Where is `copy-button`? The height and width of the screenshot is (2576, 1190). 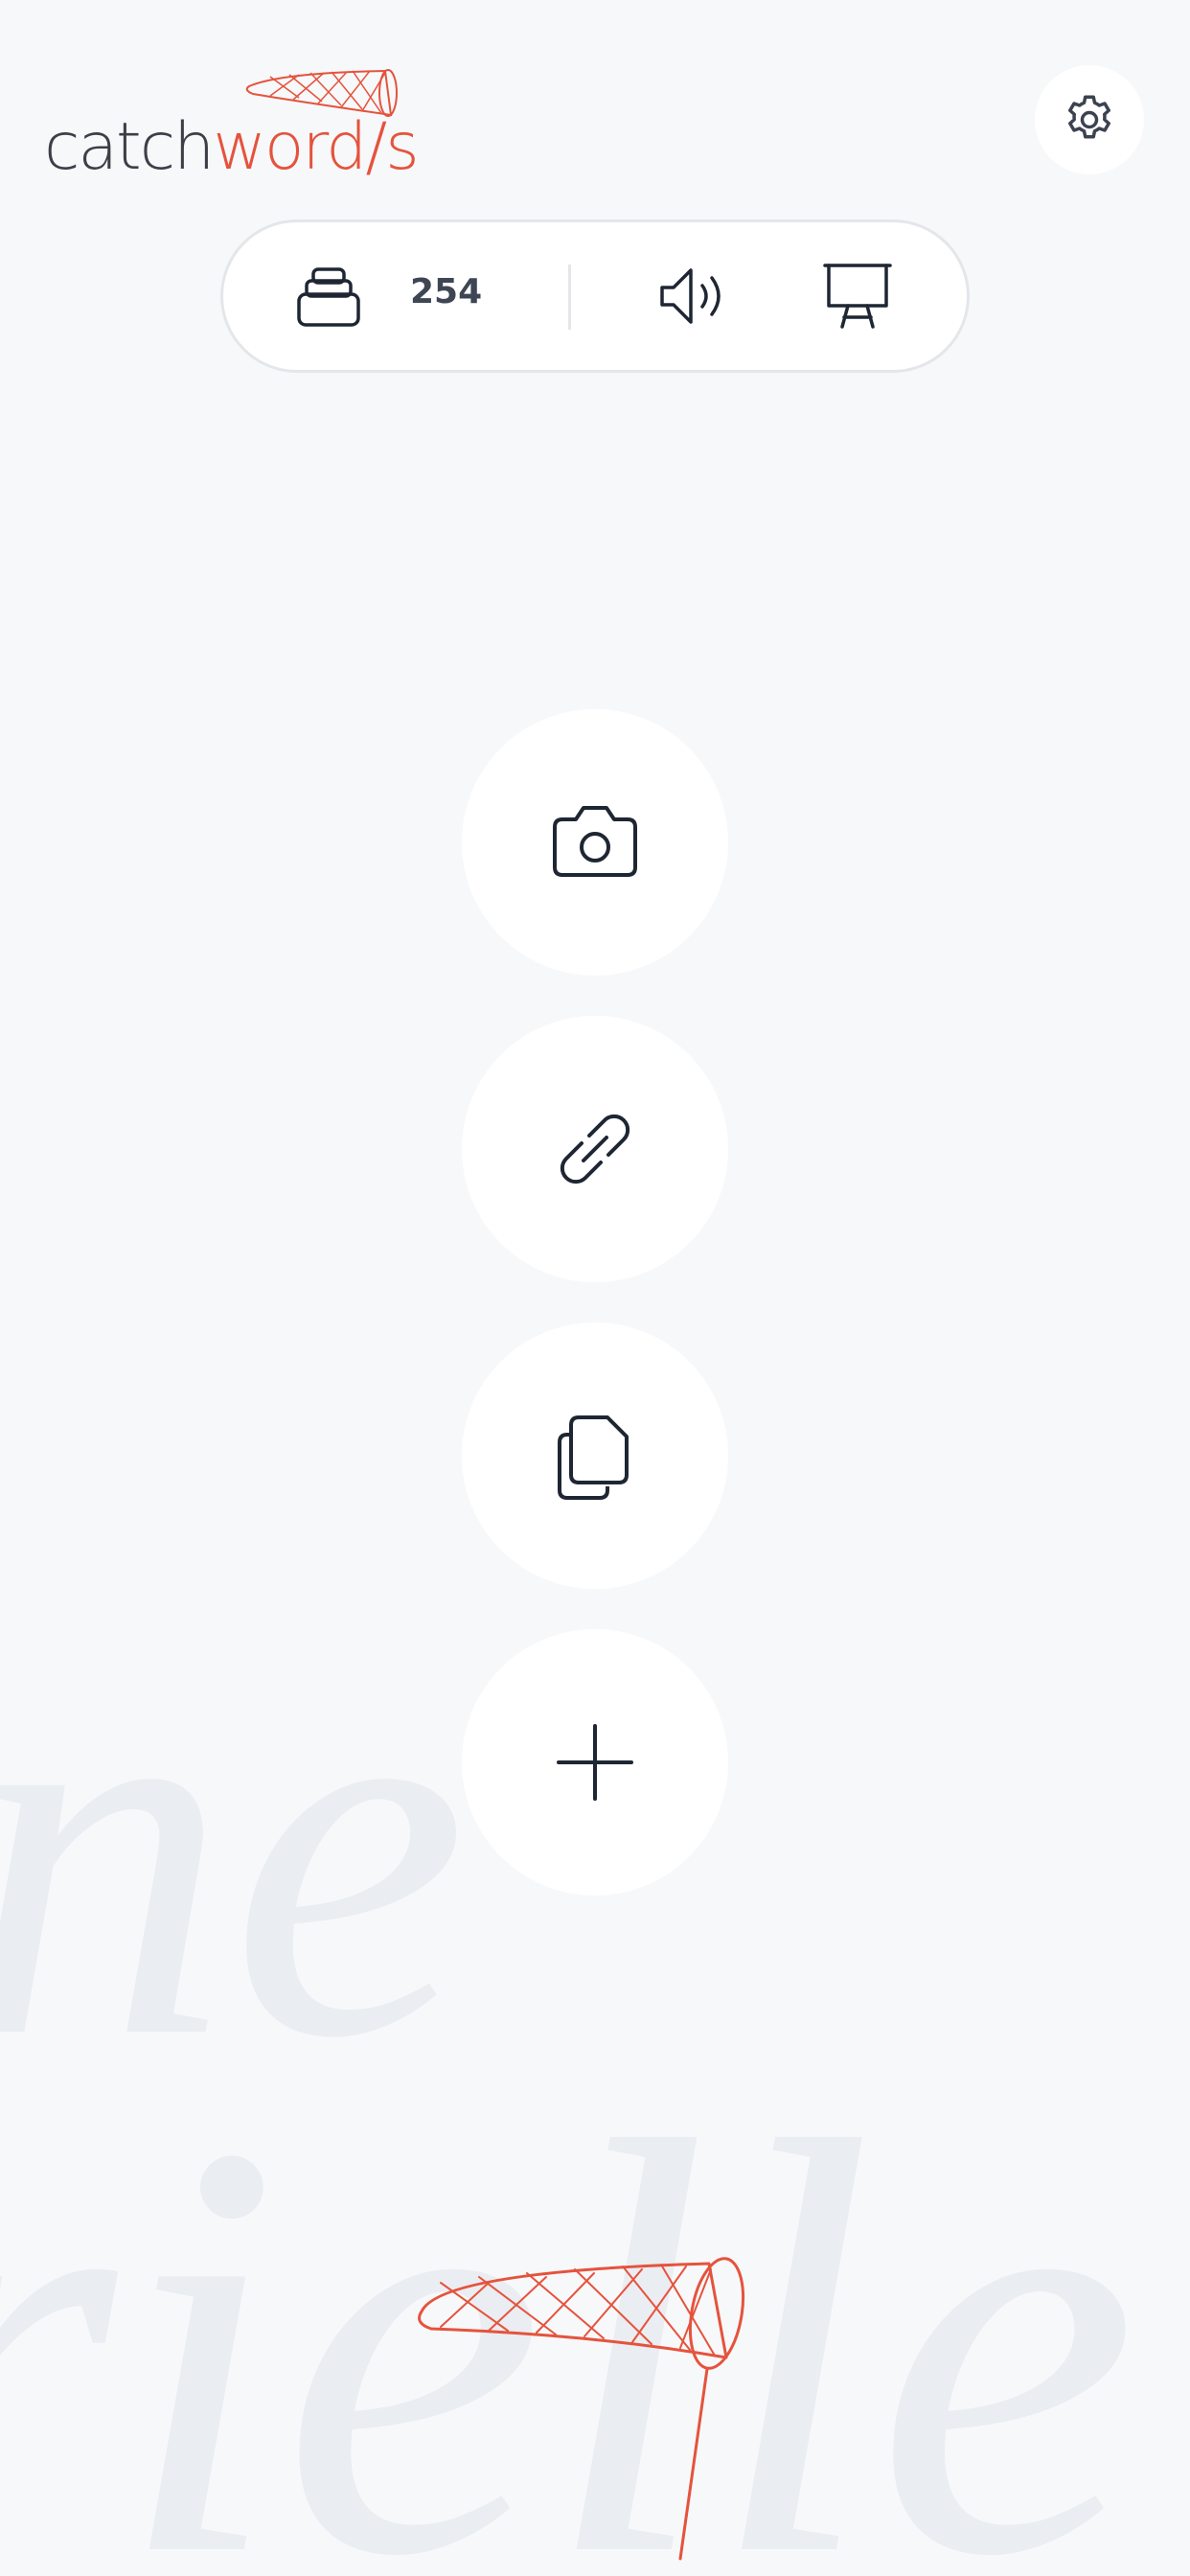
copy-button is located at coordinates (595, 1456).